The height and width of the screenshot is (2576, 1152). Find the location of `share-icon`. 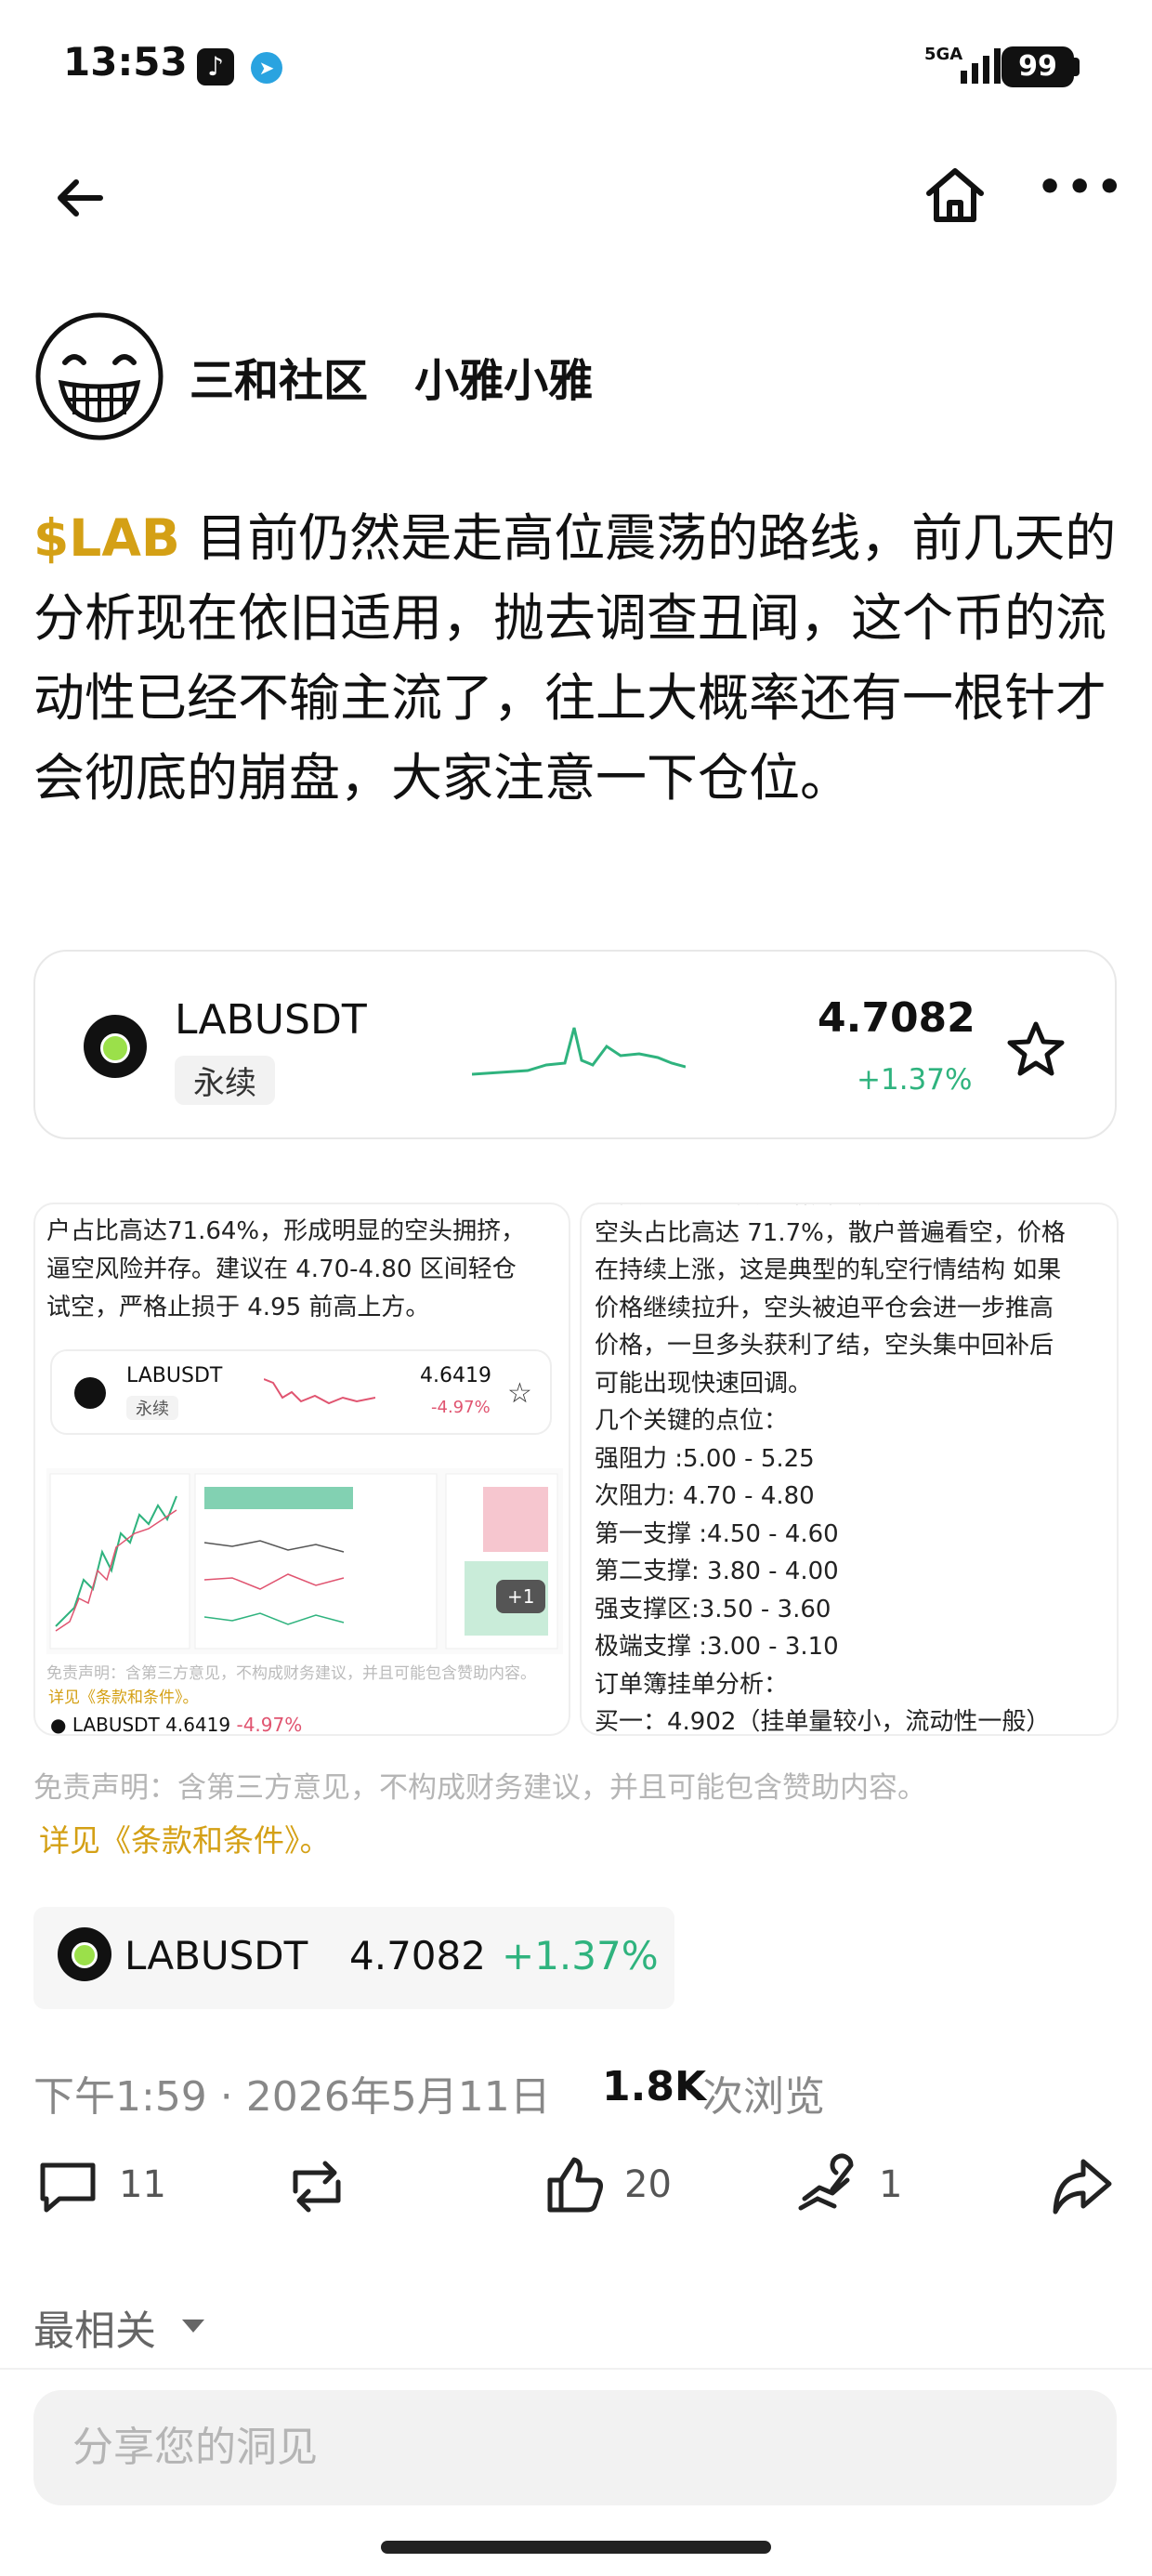

share-icon is located at coordinates (1082, 2186).